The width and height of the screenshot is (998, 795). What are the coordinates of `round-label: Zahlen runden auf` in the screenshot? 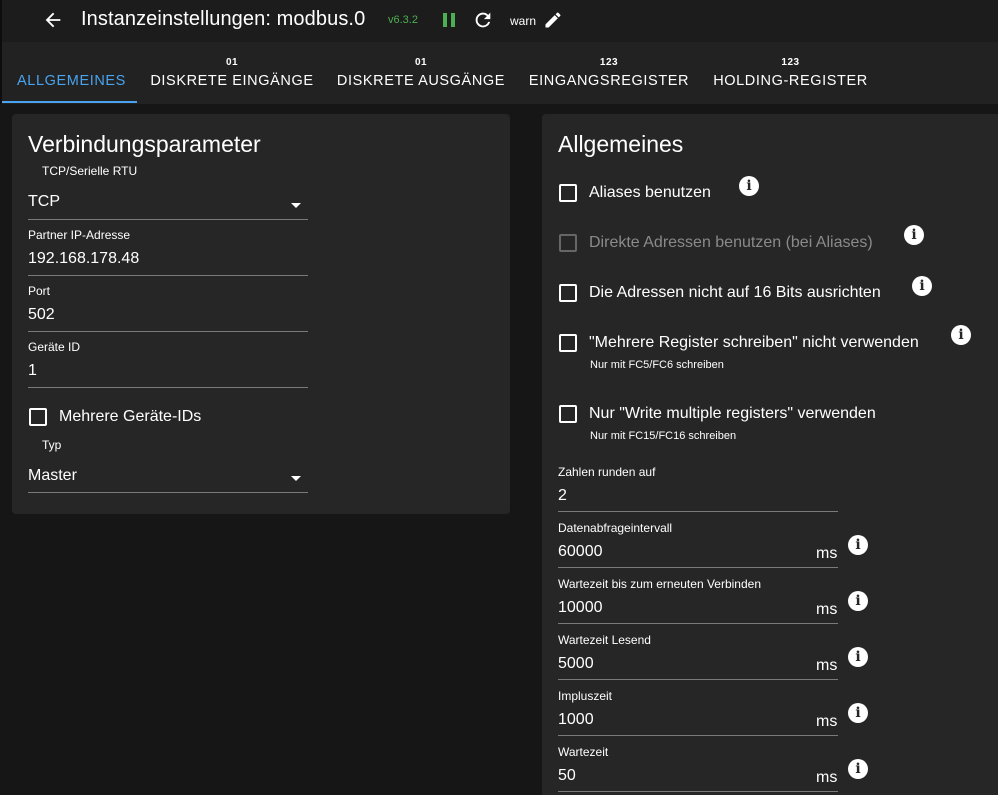 It's located at (607, 472).